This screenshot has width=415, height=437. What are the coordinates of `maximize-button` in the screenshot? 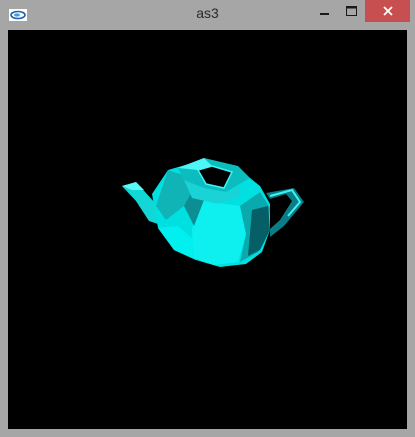 It's located at (351, 11).